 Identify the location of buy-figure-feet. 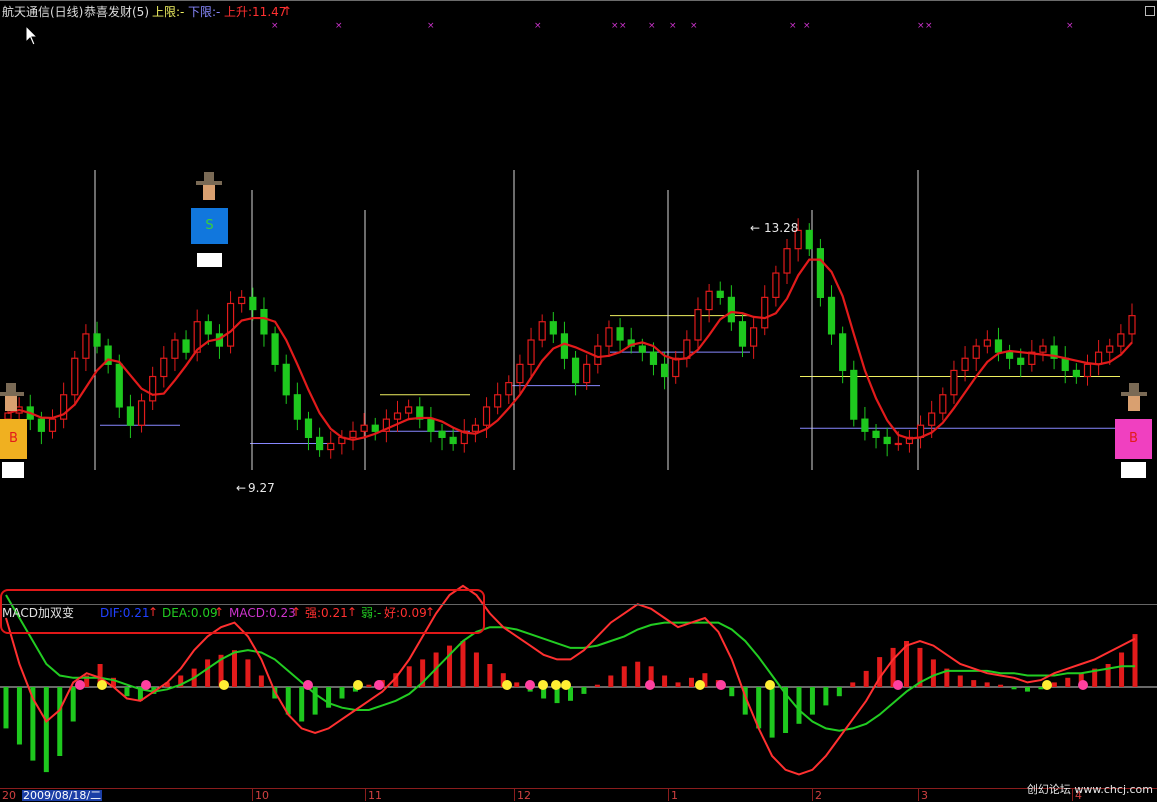
(13, 470).